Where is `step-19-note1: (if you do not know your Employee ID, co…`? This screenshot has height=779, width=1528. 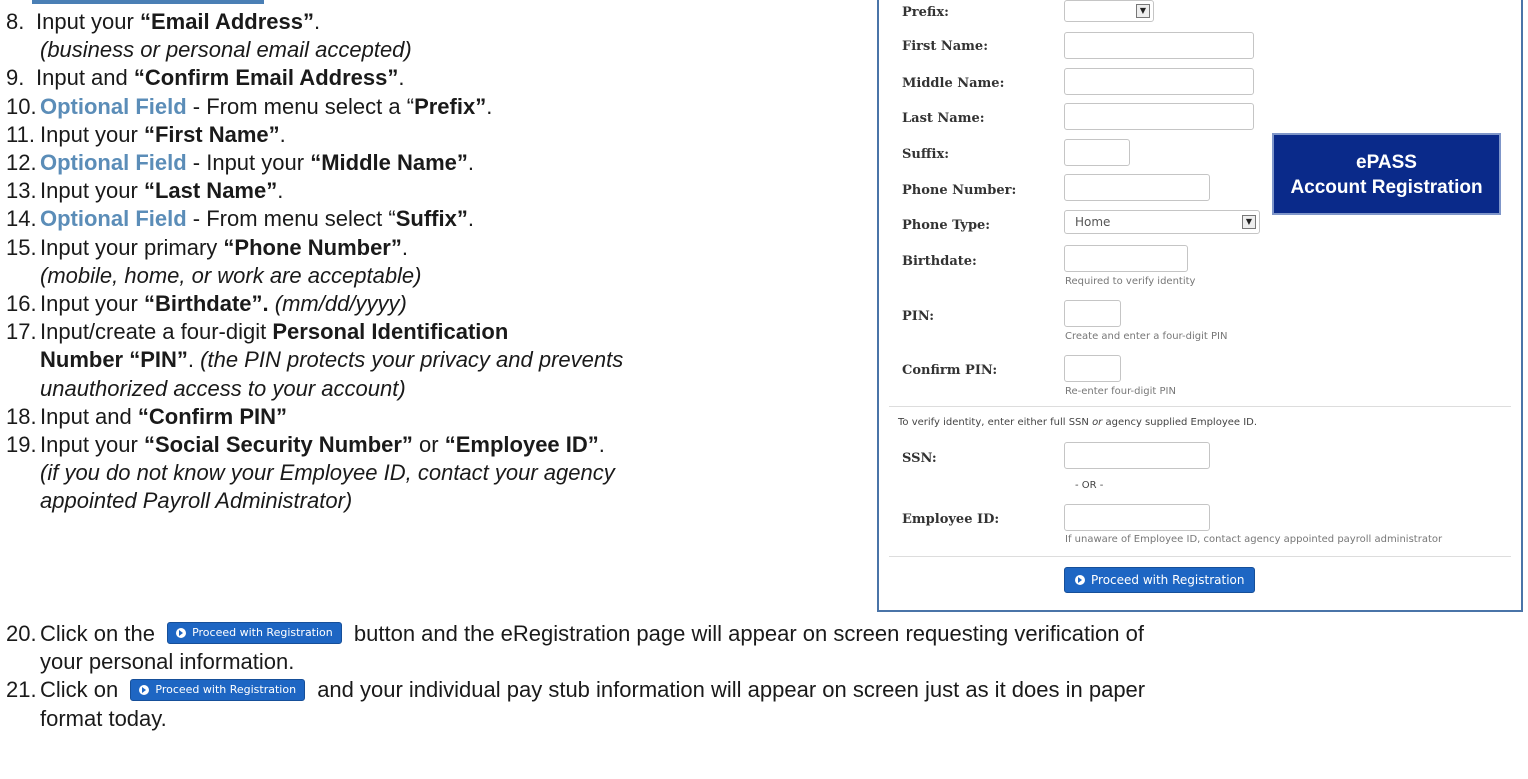 step-19-note1: (if you do not know your Employee ID, co… is located at coordinates (327, 473).